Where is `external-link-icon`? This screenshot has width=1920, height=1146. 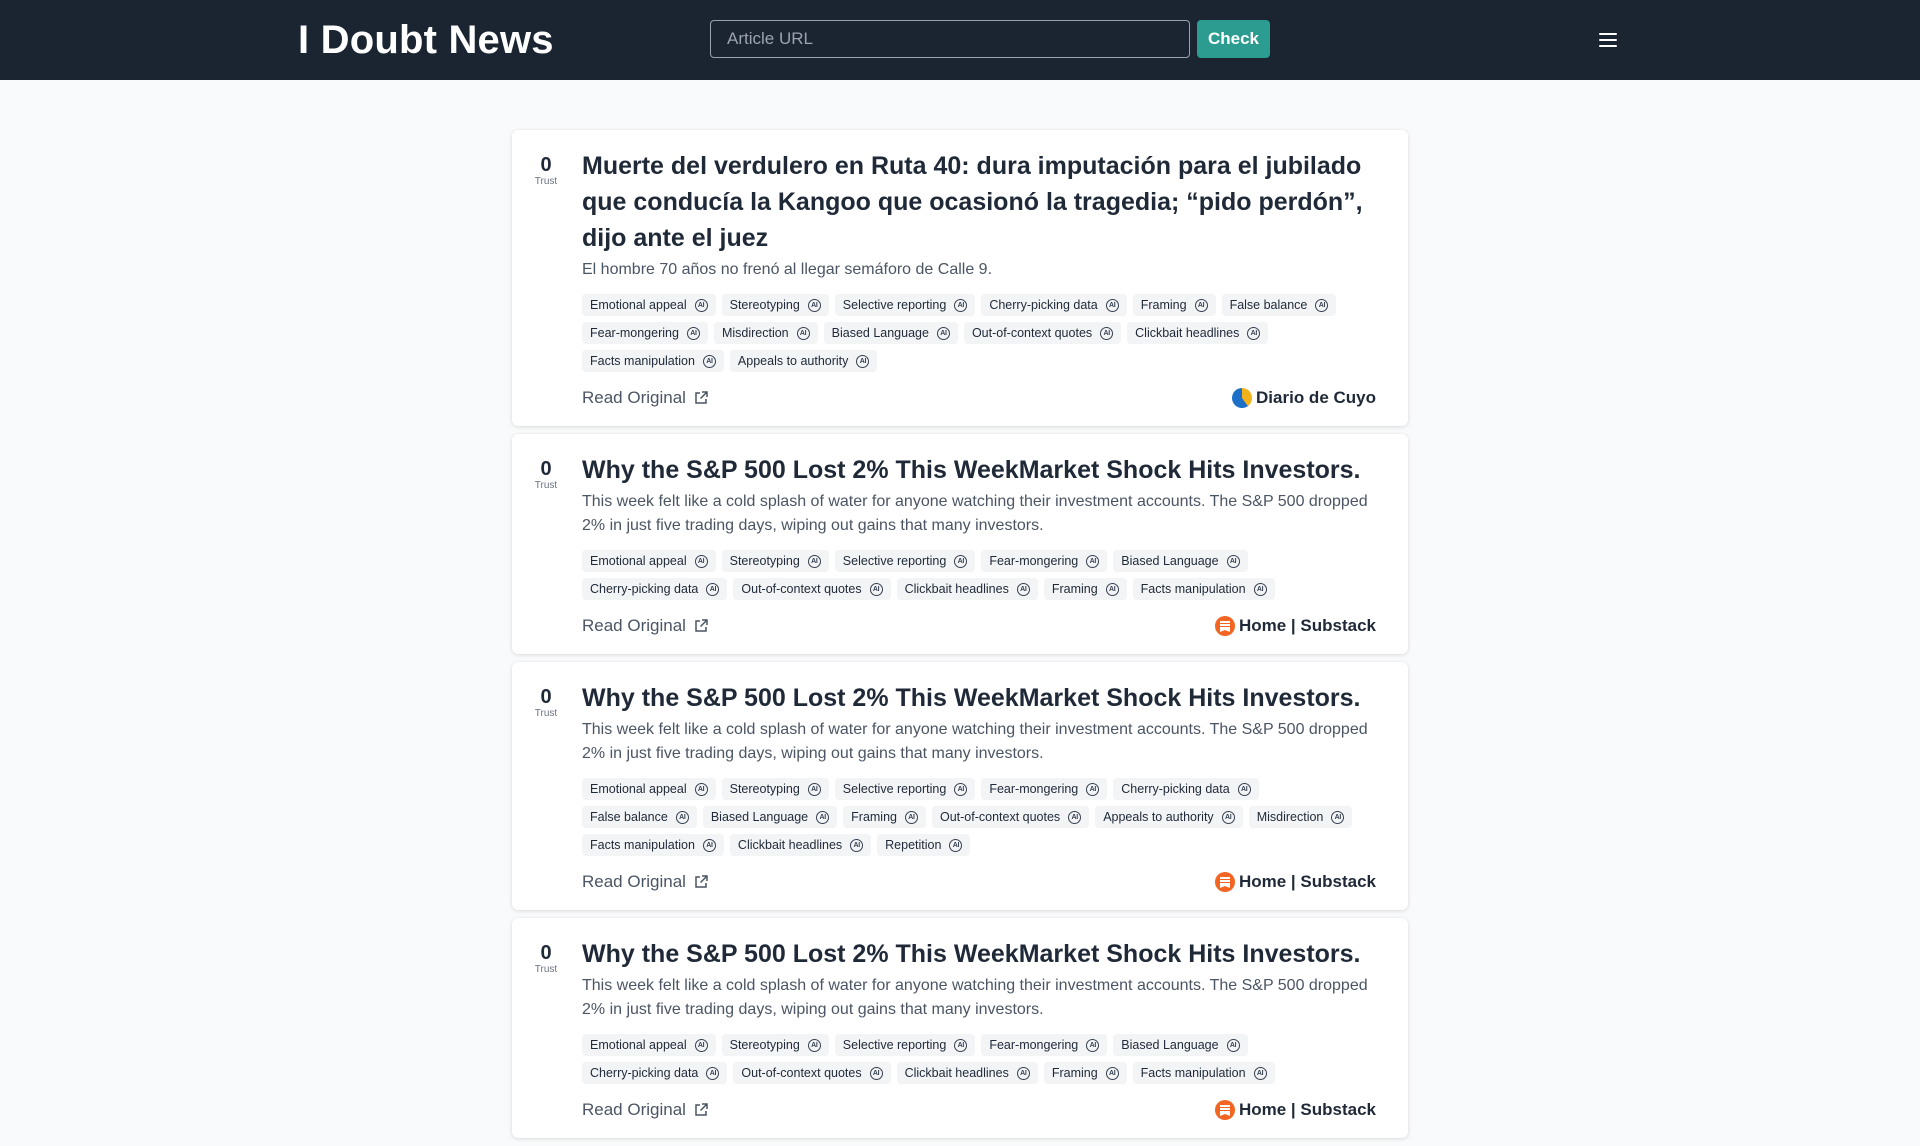 external-link-icon is located at coordinates (701, 1109).